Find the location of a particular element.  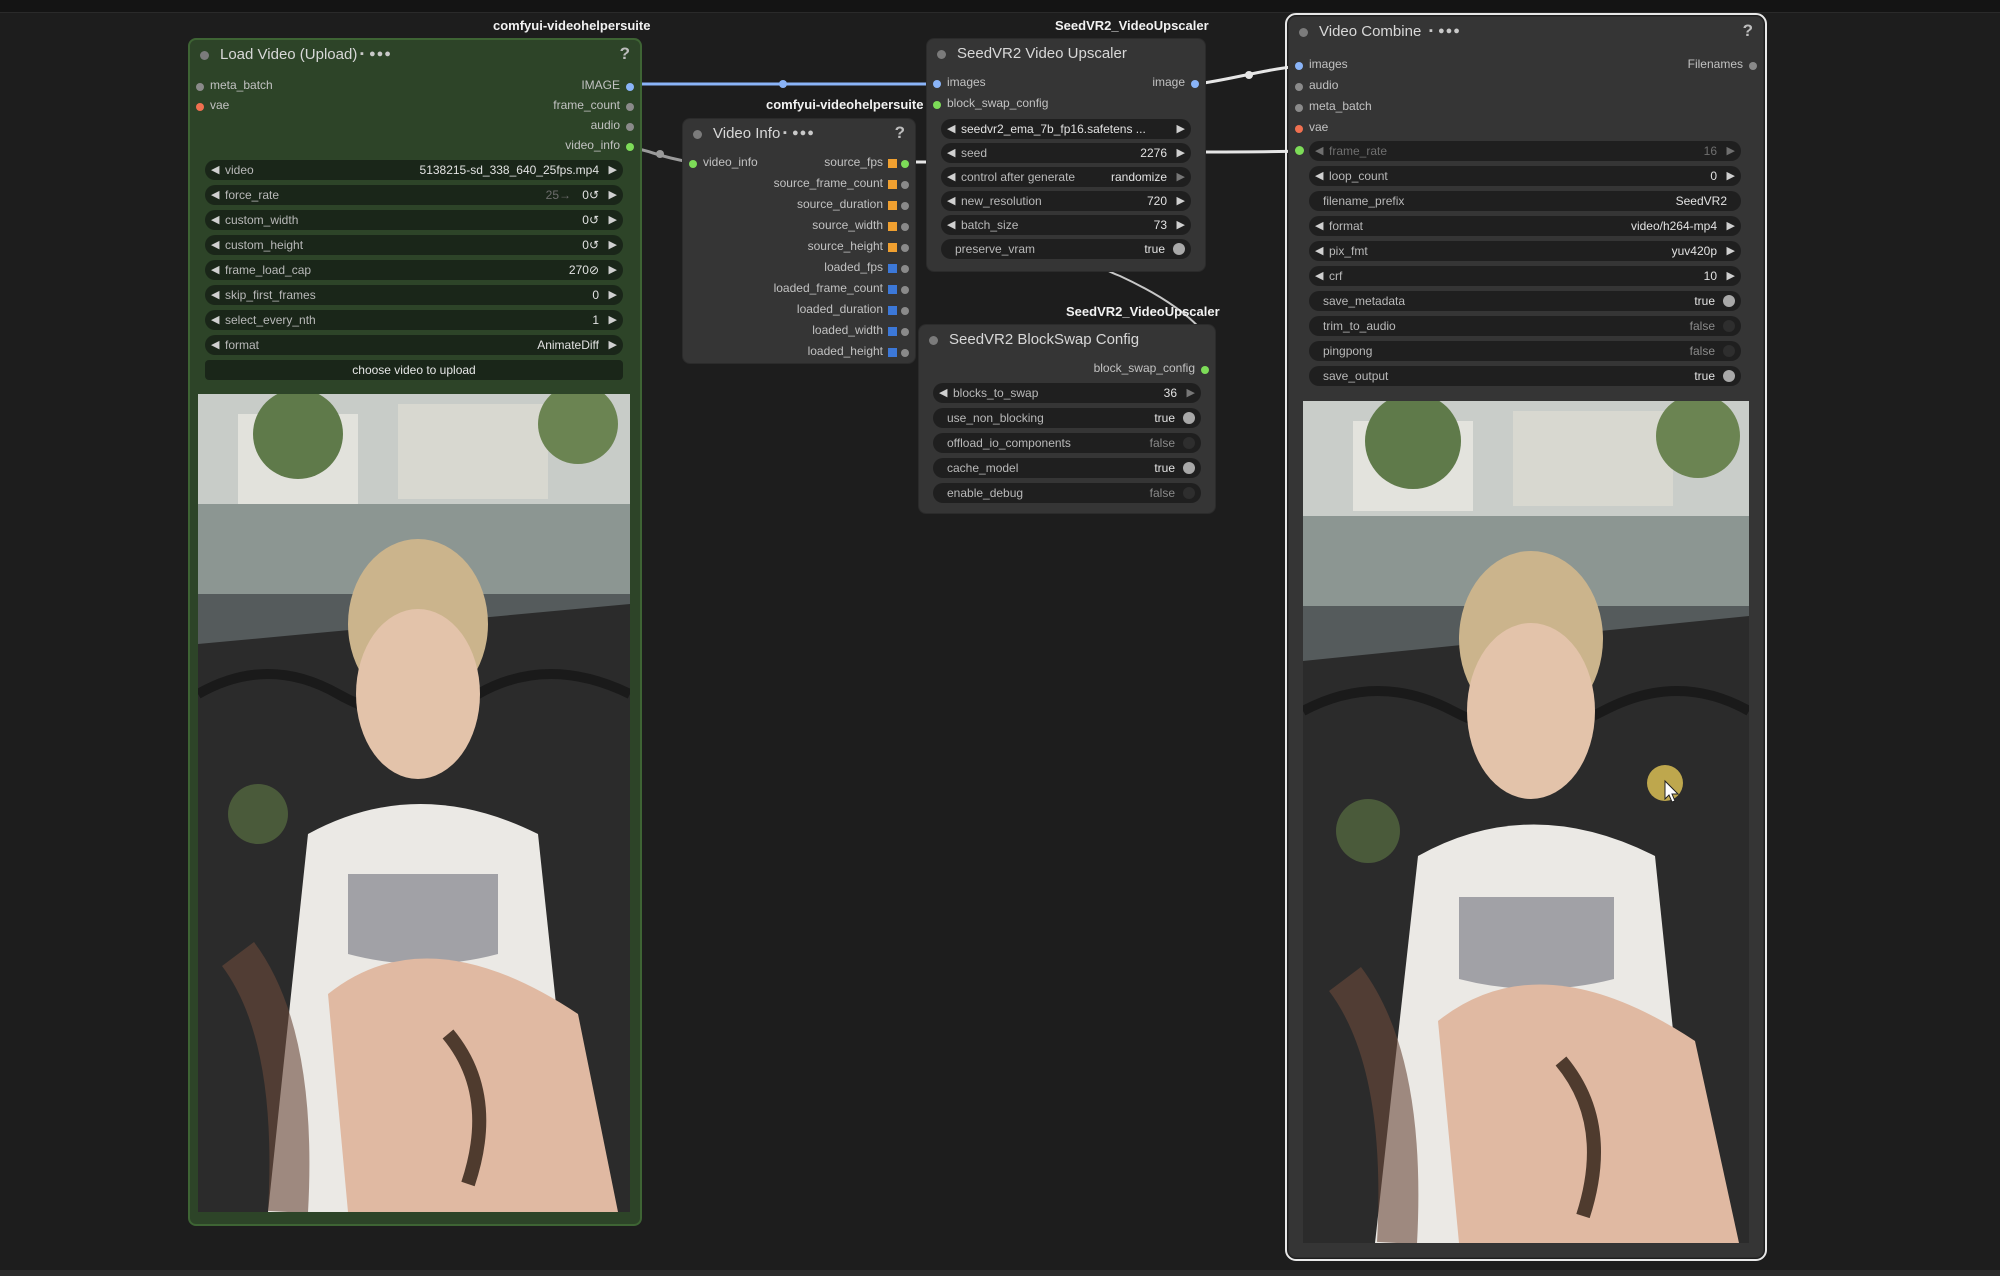

widget-filename-prefix: filename_prefix SeedVR2 is located at coordinates (1525, 201).